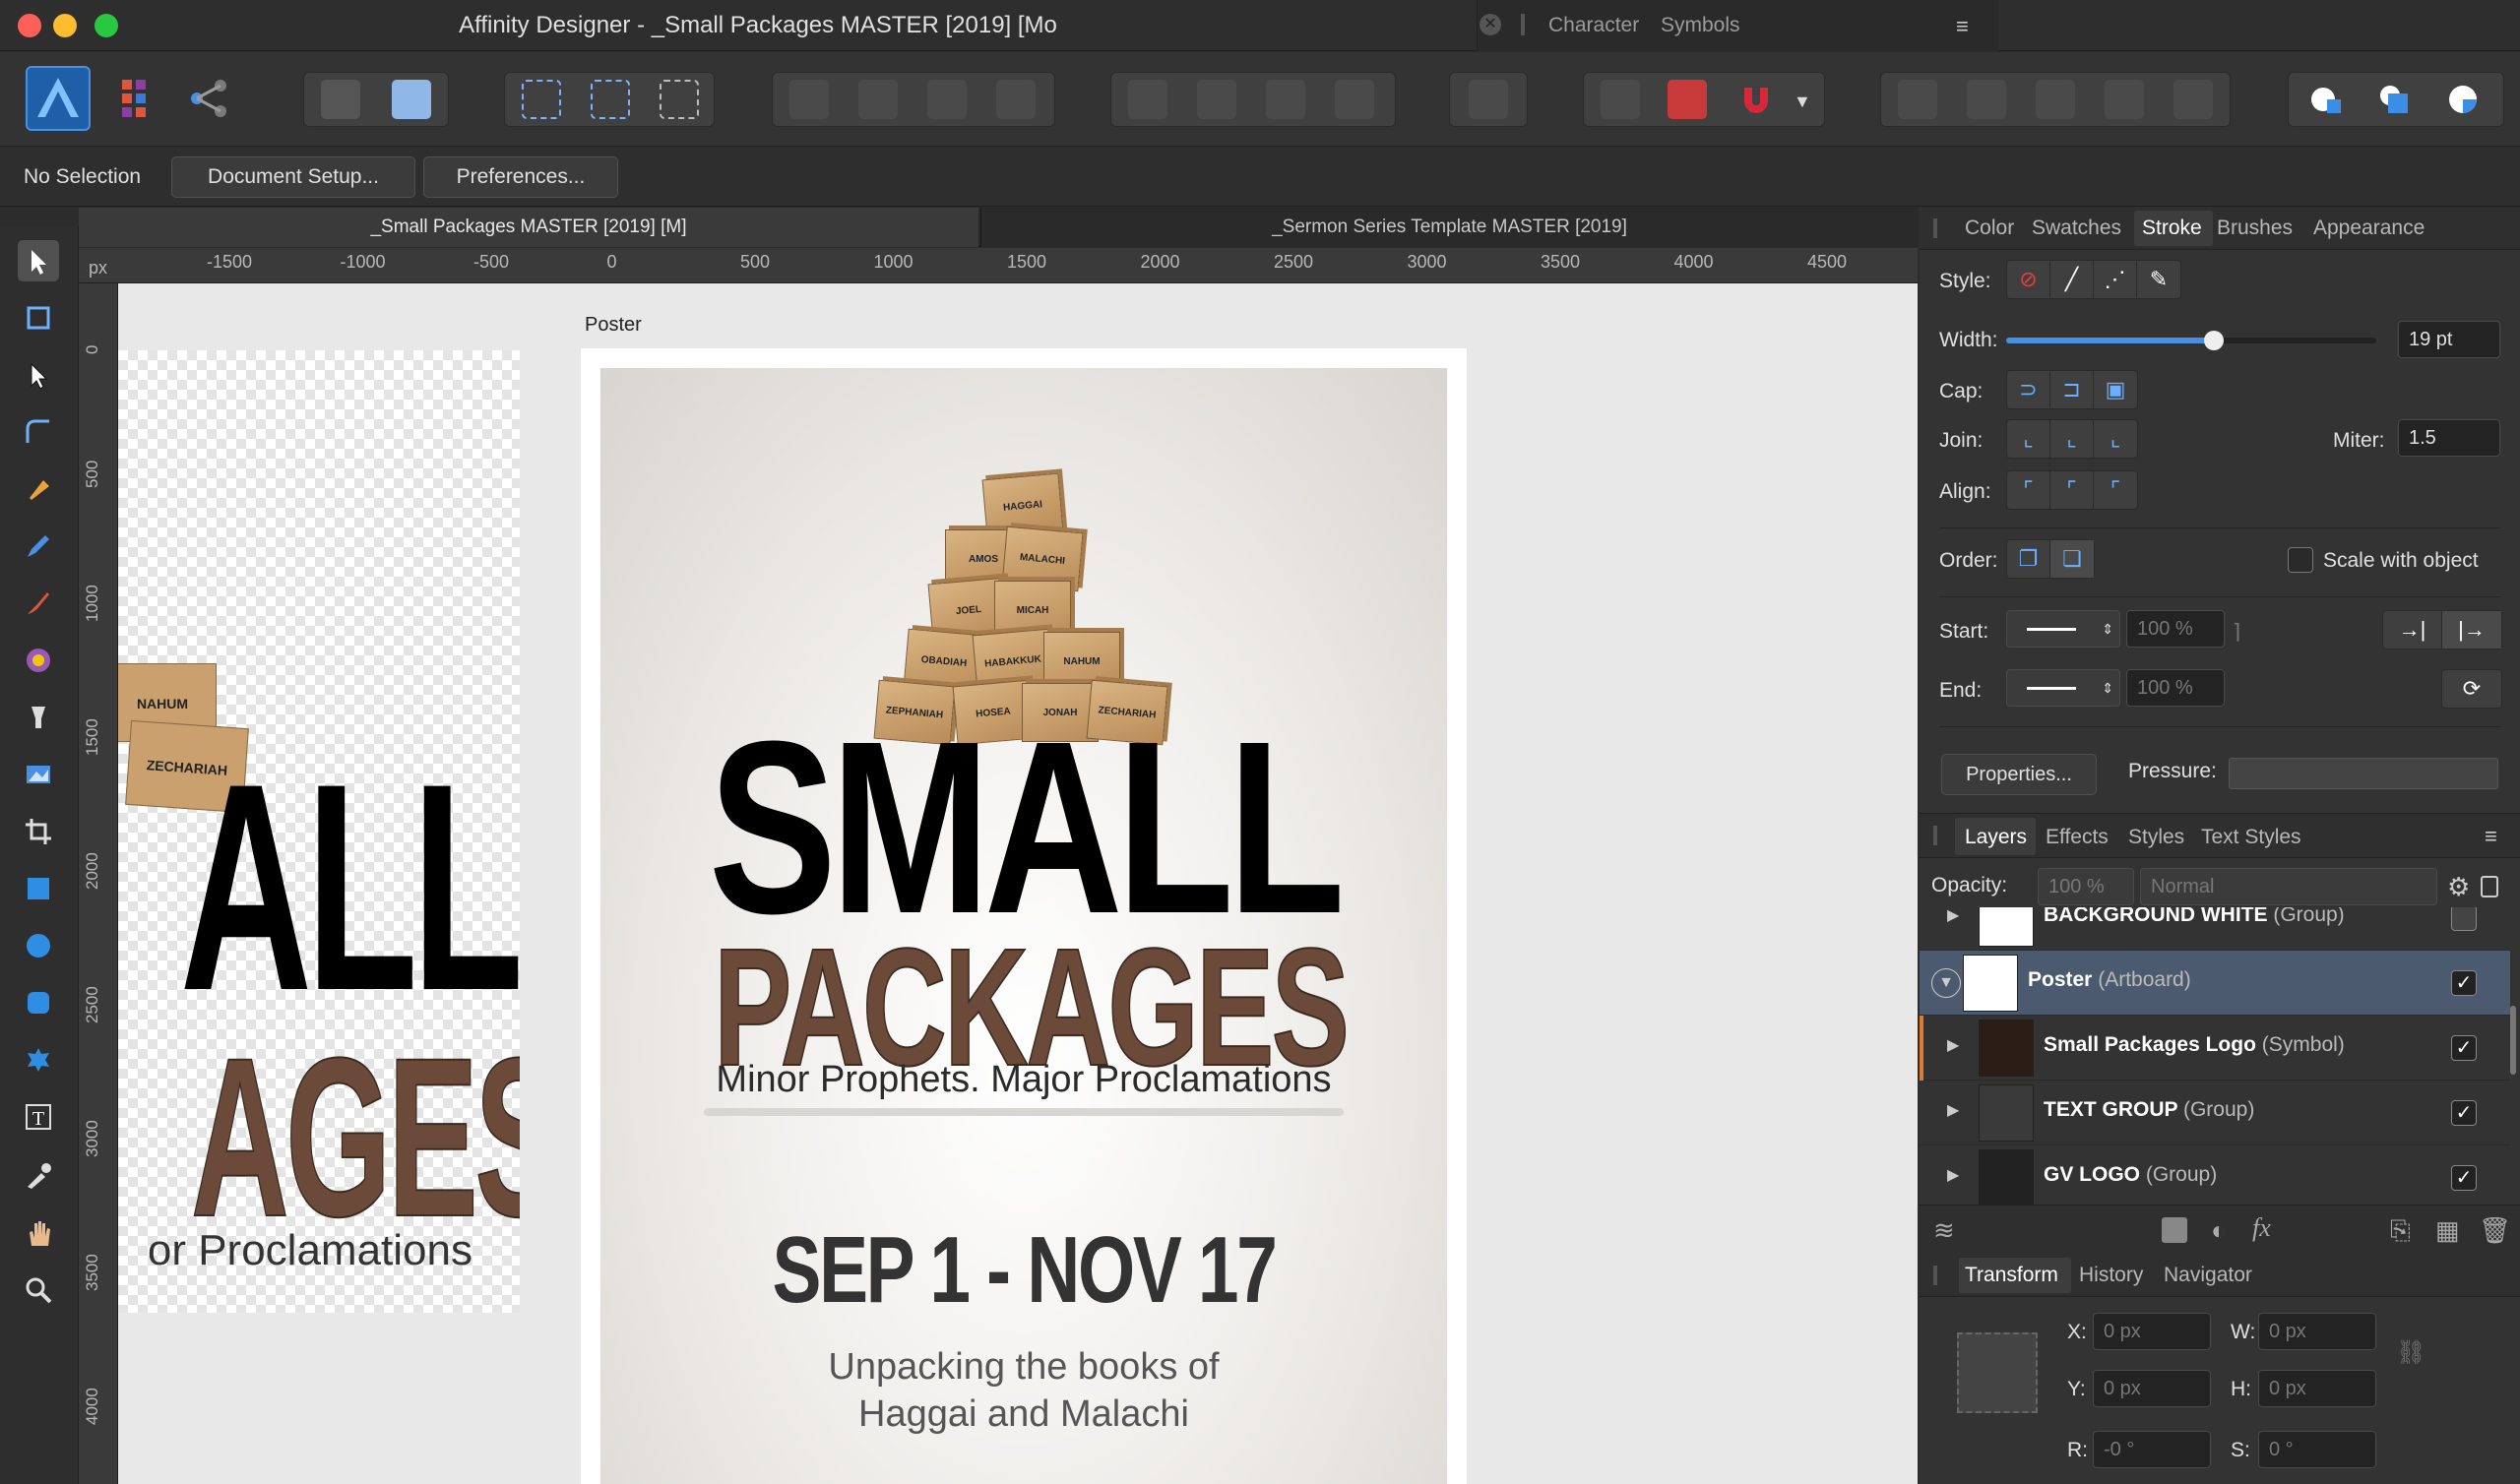 The width and height of the screenshot is (2520, 1484). Describe the element at coordinates (2115, 280) in the screenshot. I see `dashed-line-icon: ⋰` at that location.